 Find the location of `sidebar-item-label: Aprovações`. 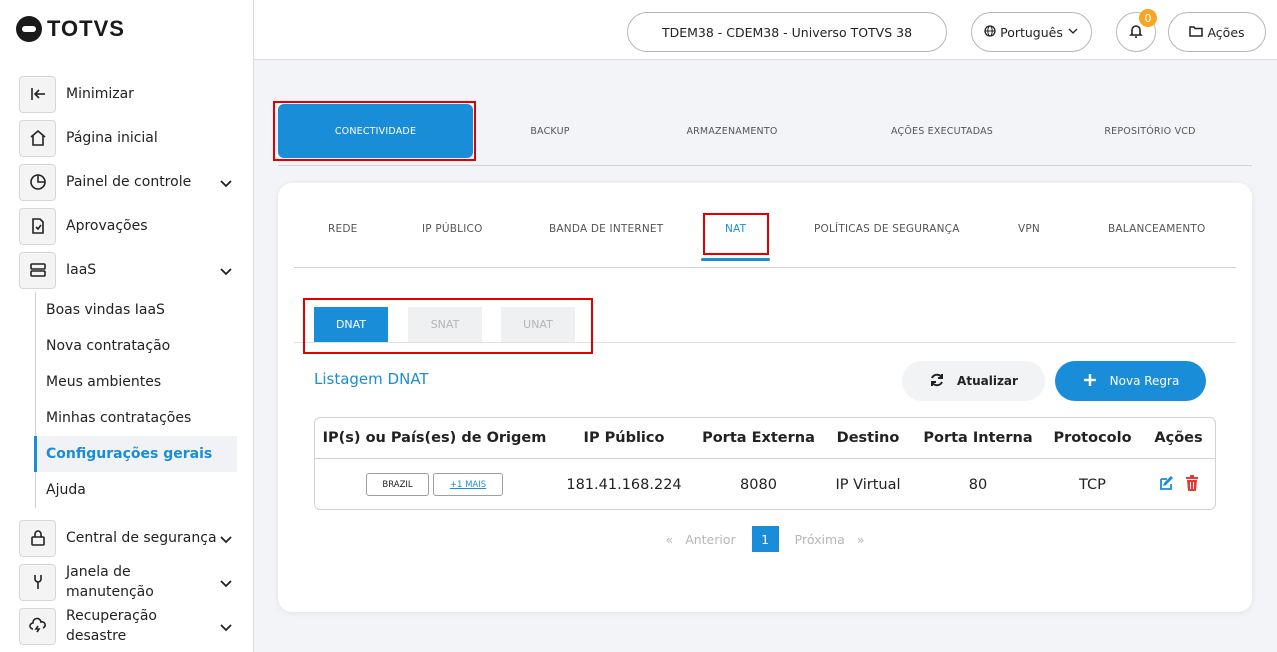

sidebar-item-label: Aprovações is located at coordinates (107, 226).